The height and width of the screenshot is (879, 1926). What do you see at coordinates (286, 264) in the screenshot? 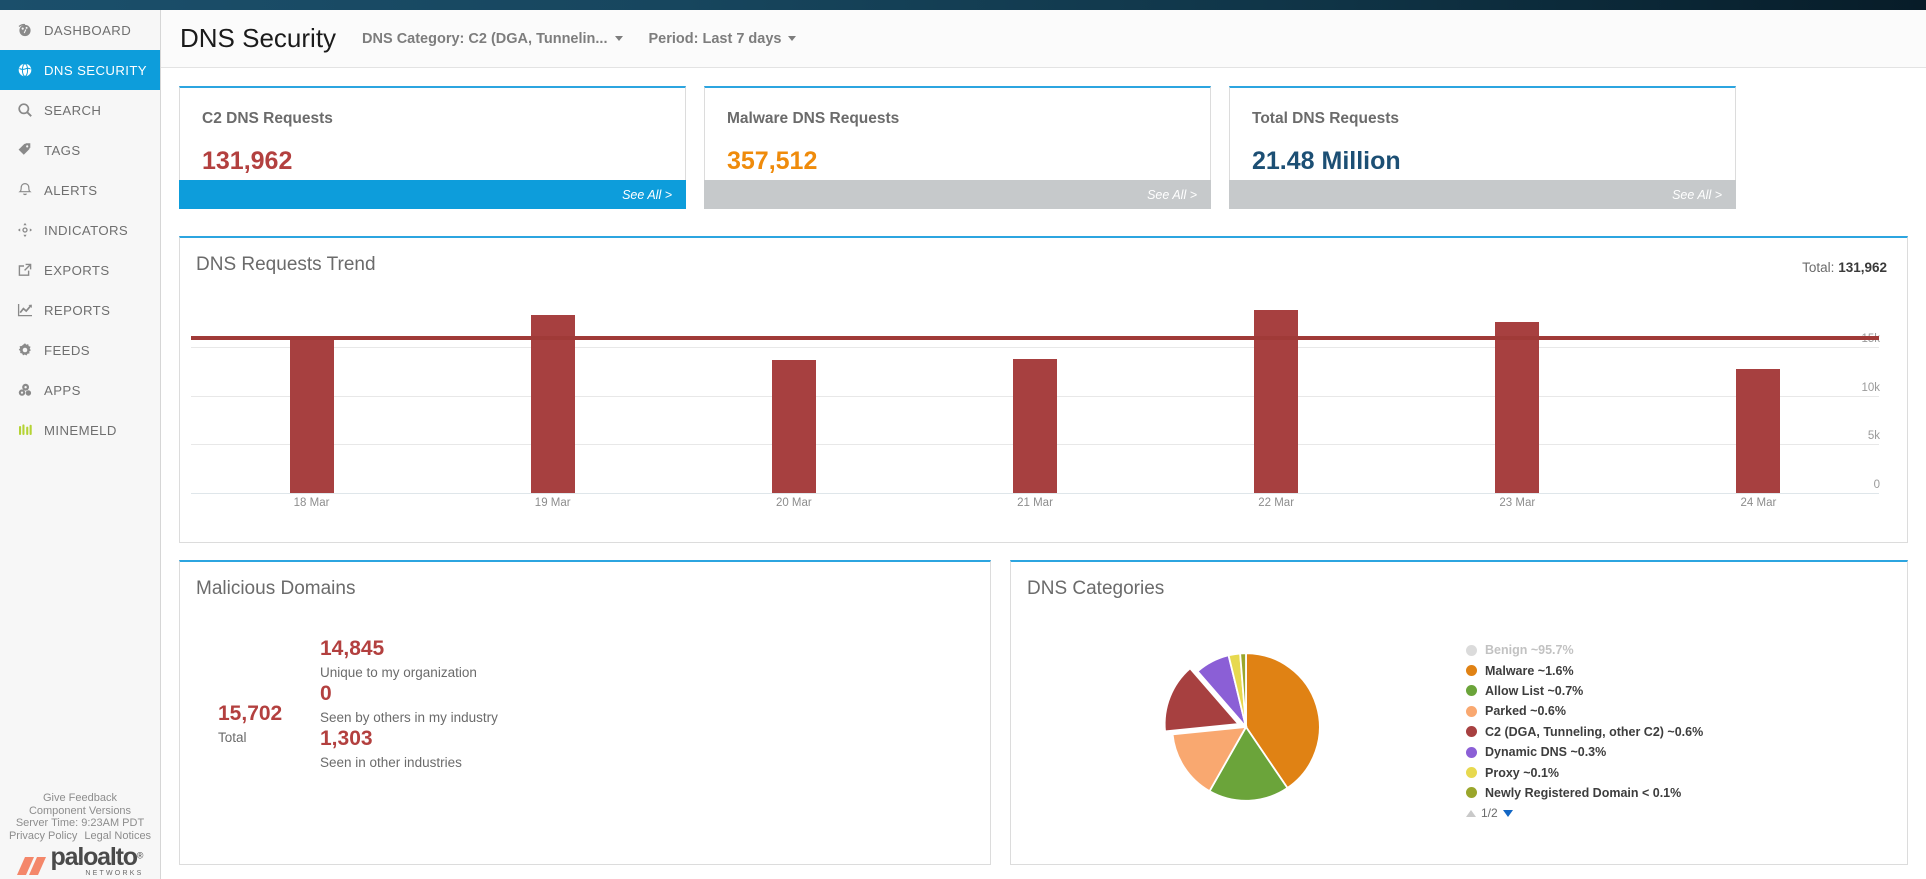
I see `trend-card-title: DNS Requests Trend` at bounding box center [286, 264].